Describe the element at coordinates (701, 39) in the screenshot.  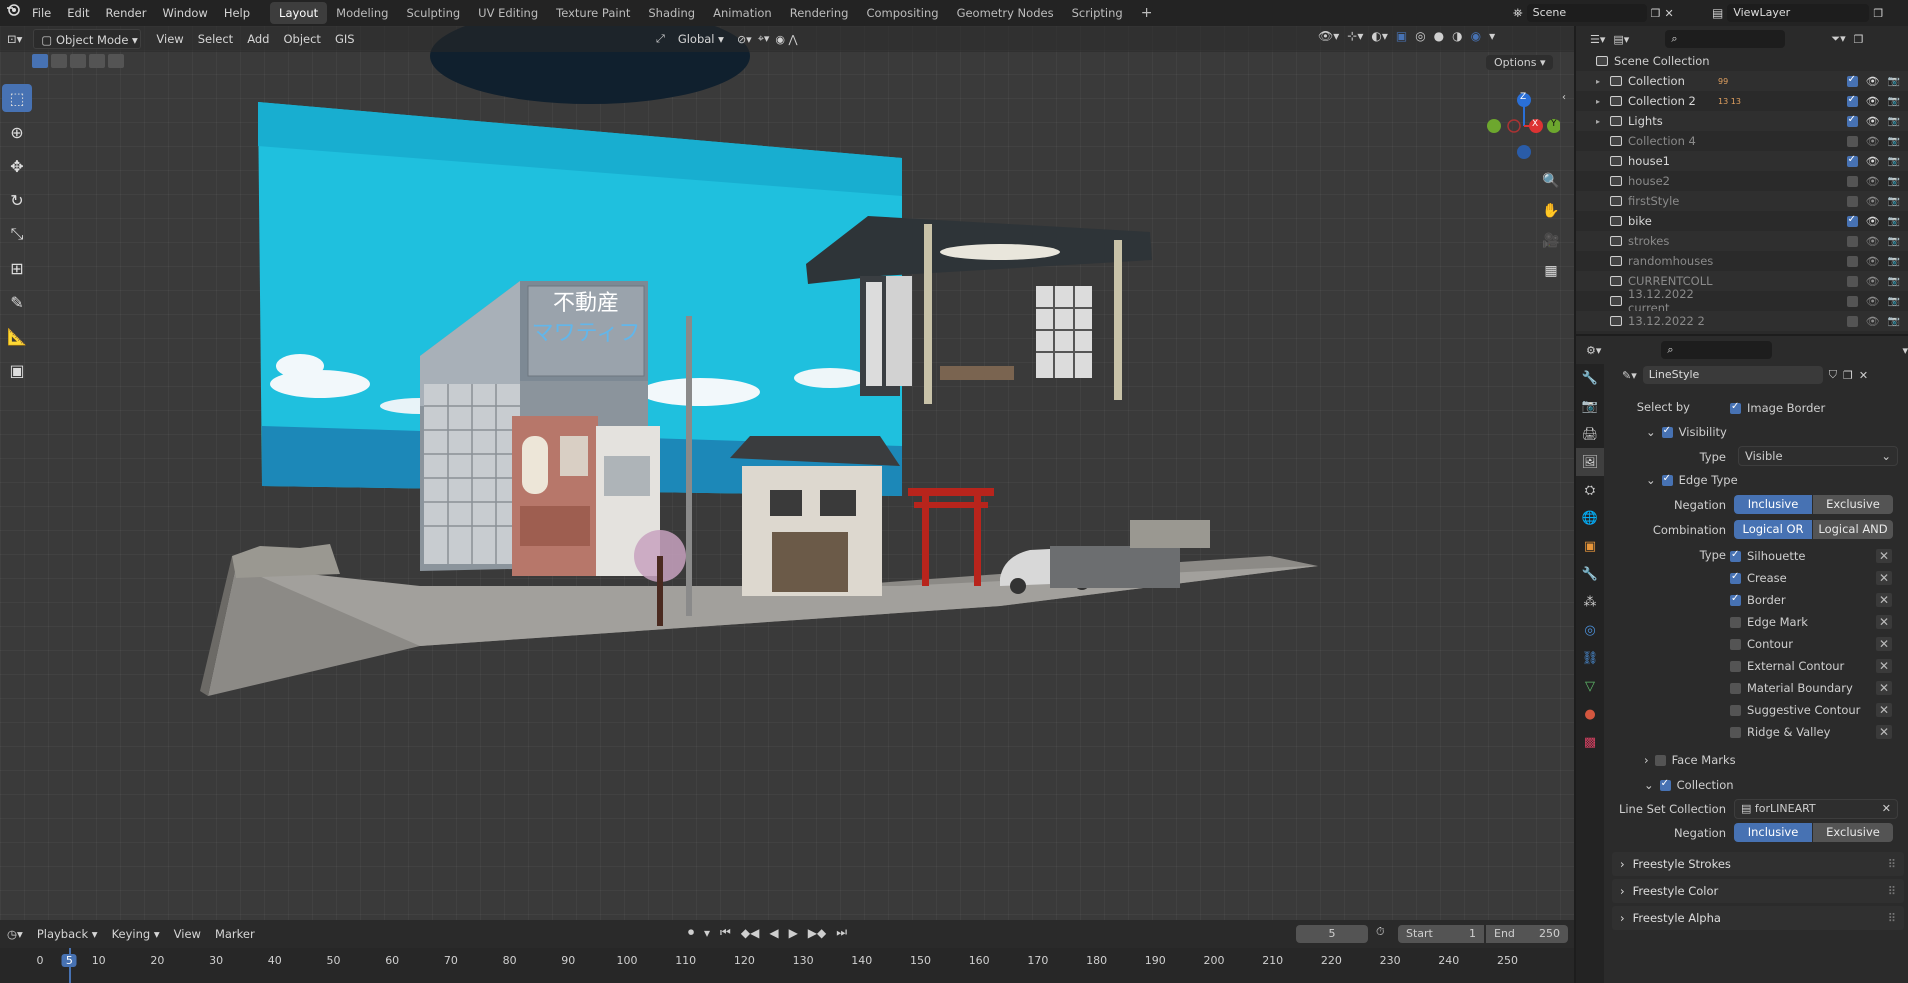
I see `orientation-dropdown: Global ▾` at that location.